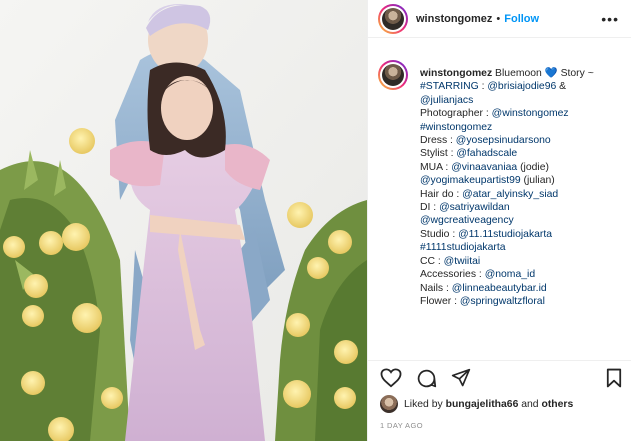 The width and height of the screenshot is (631, 441). I want to click on mention-link: @yogimakeupartist99, so click(470, 180).